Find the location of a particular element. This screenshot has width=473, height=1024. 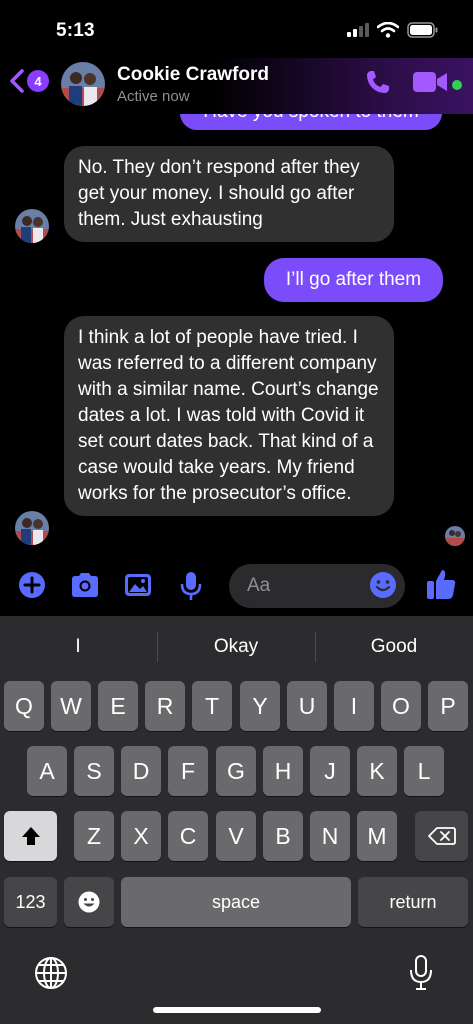

globe-key is located at coordinates (51, 975).